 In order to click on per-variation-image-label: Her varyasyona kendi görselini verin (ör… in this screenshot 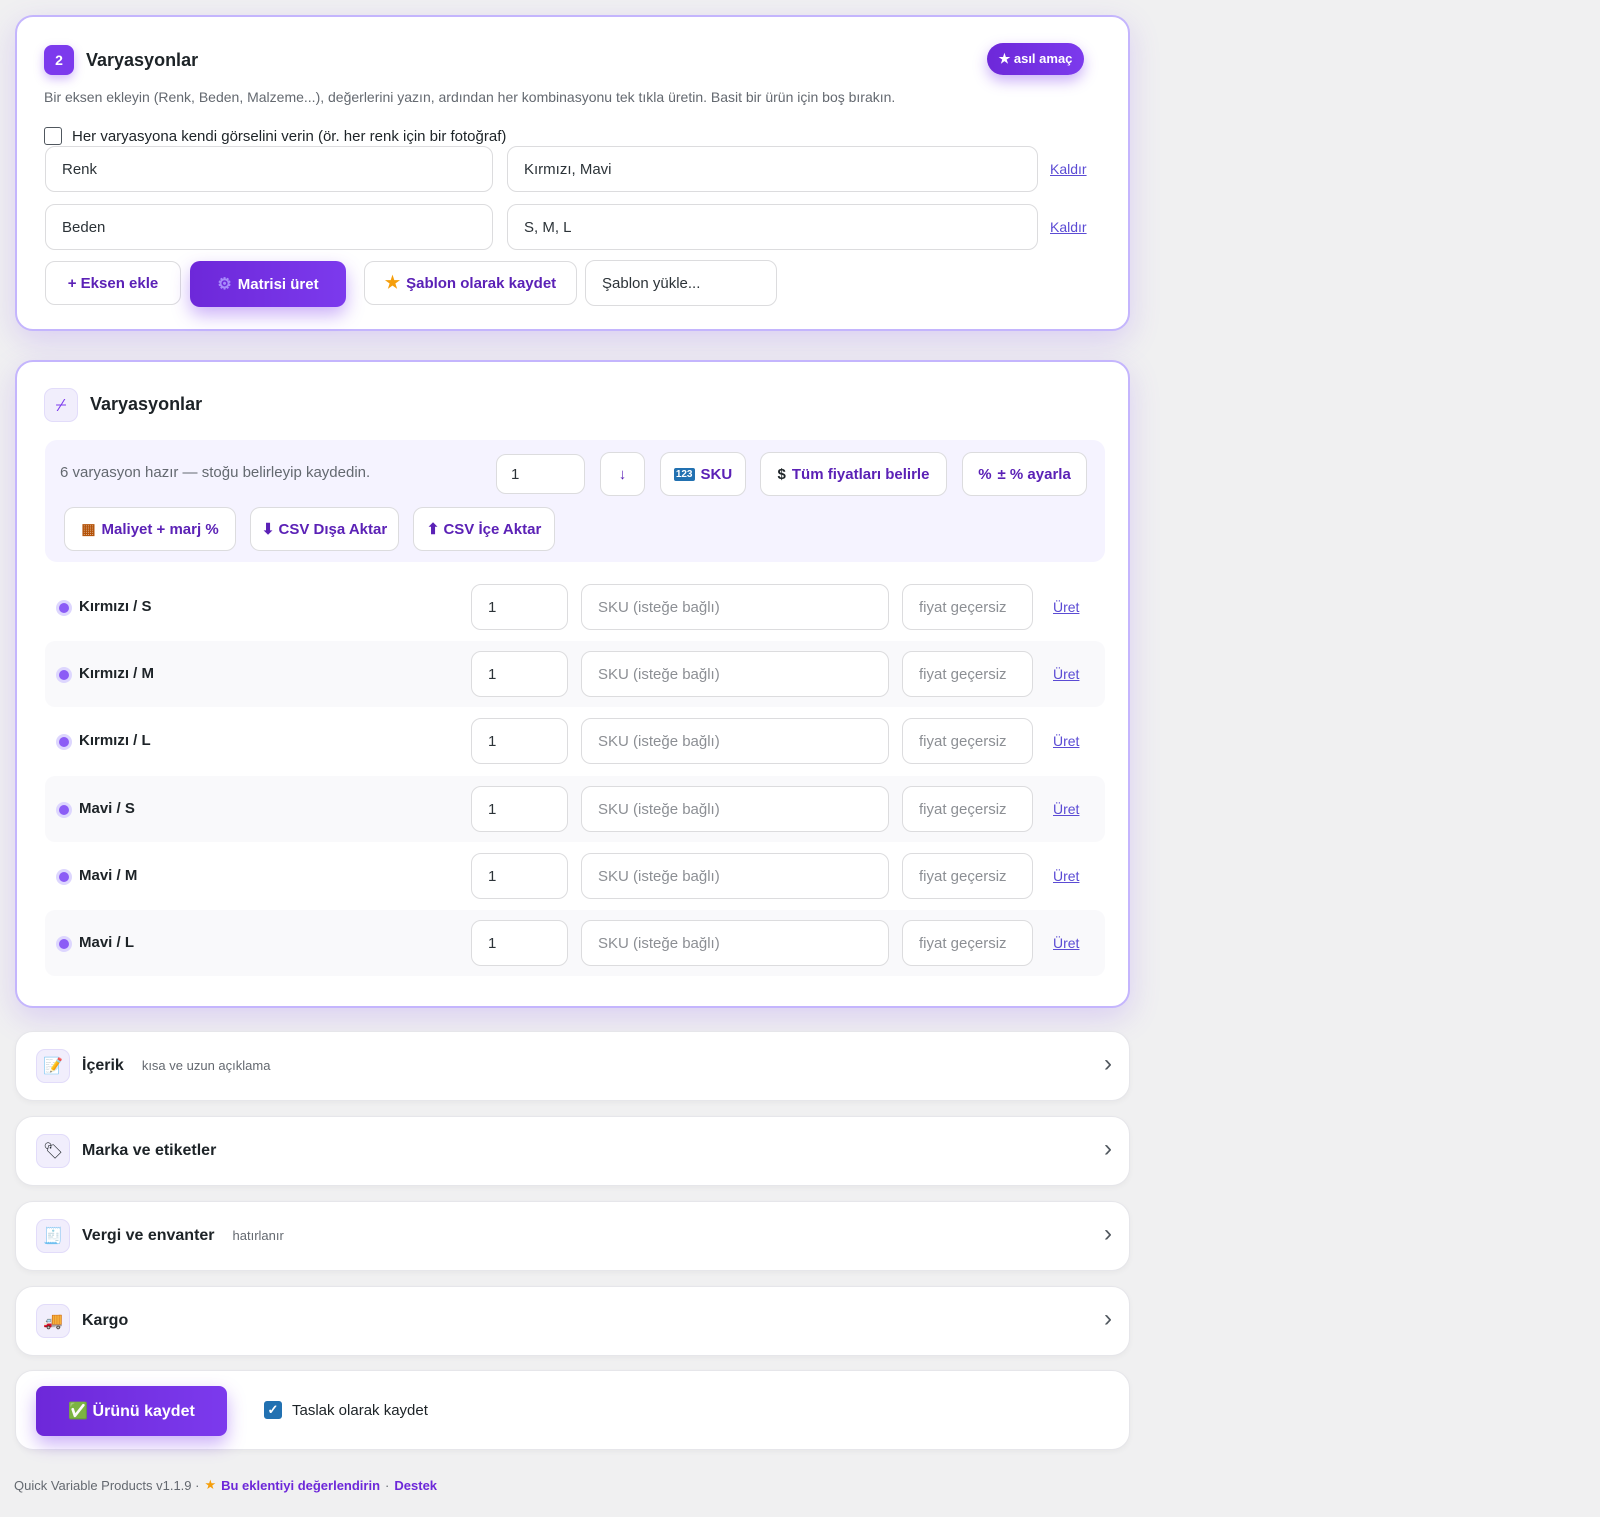, I will do `click(289, 136)`.